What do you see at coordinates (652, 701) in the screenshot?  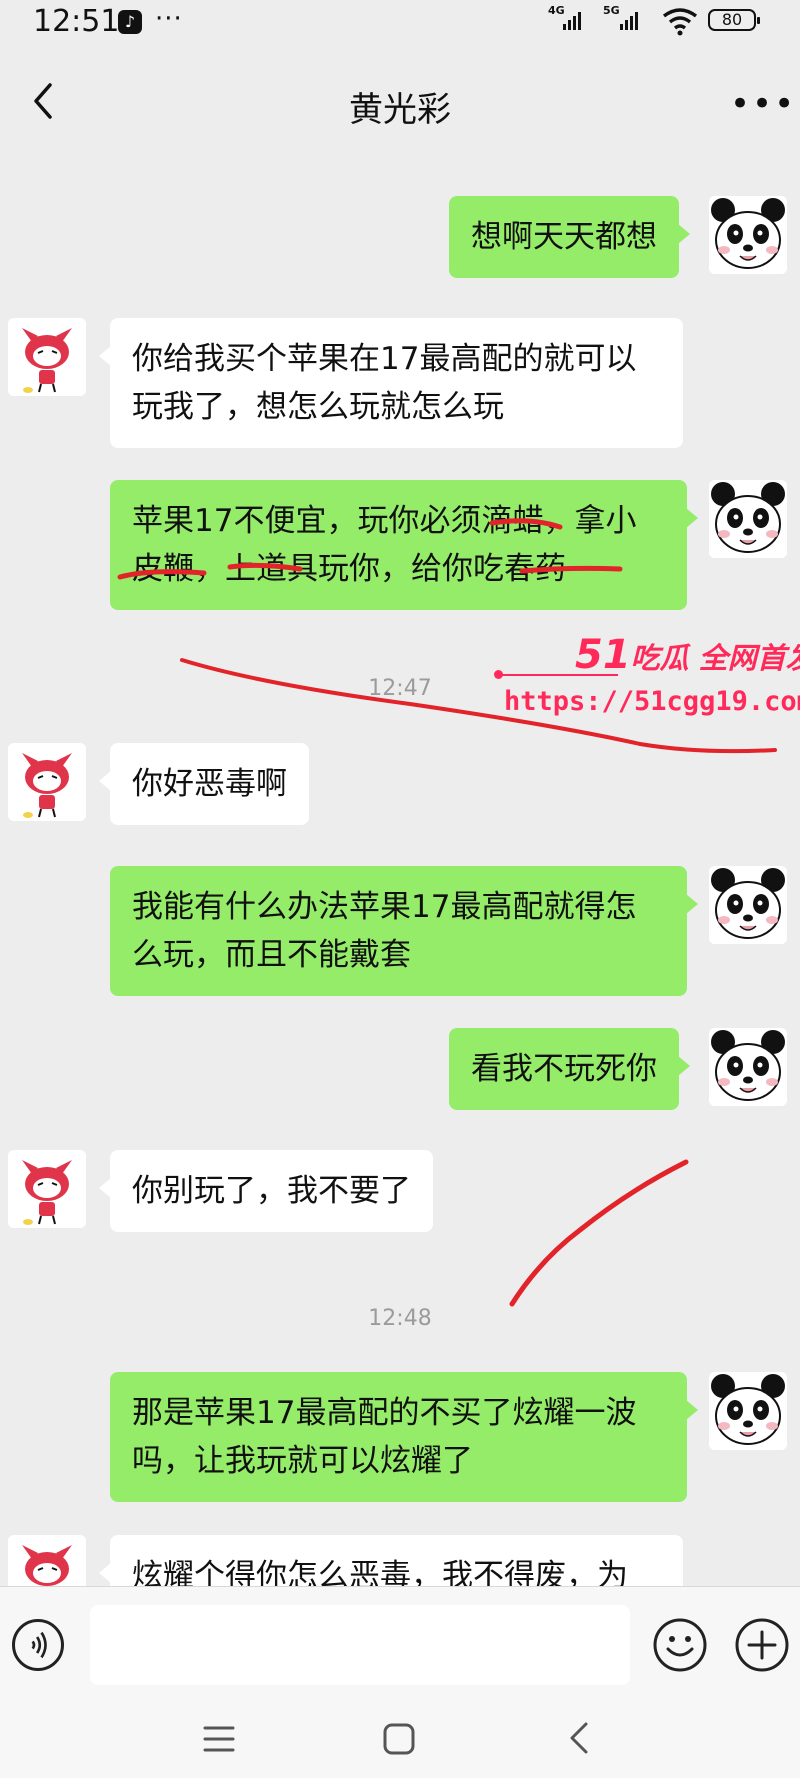 I see `watermark-url: https://51cgg19.com` at bounding box center [652, 701].